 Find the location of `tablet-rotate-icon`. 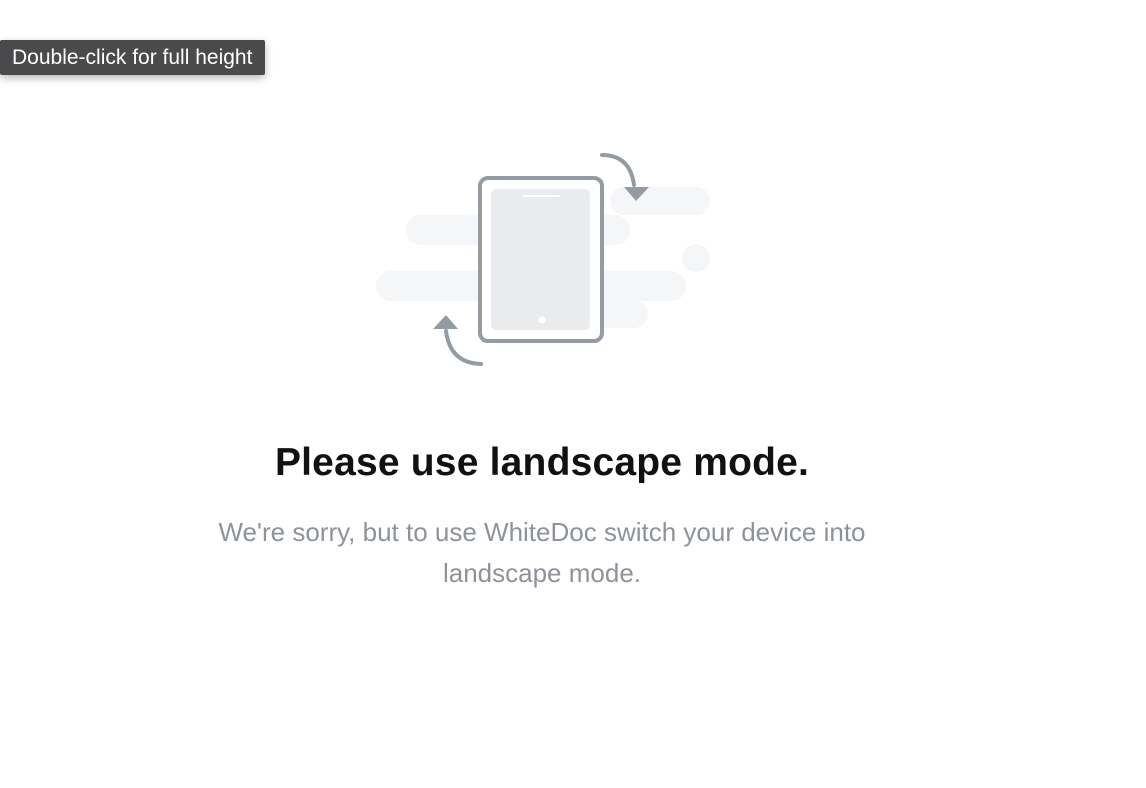

tablet-rotate-icon is located at coordinates (541, 259).